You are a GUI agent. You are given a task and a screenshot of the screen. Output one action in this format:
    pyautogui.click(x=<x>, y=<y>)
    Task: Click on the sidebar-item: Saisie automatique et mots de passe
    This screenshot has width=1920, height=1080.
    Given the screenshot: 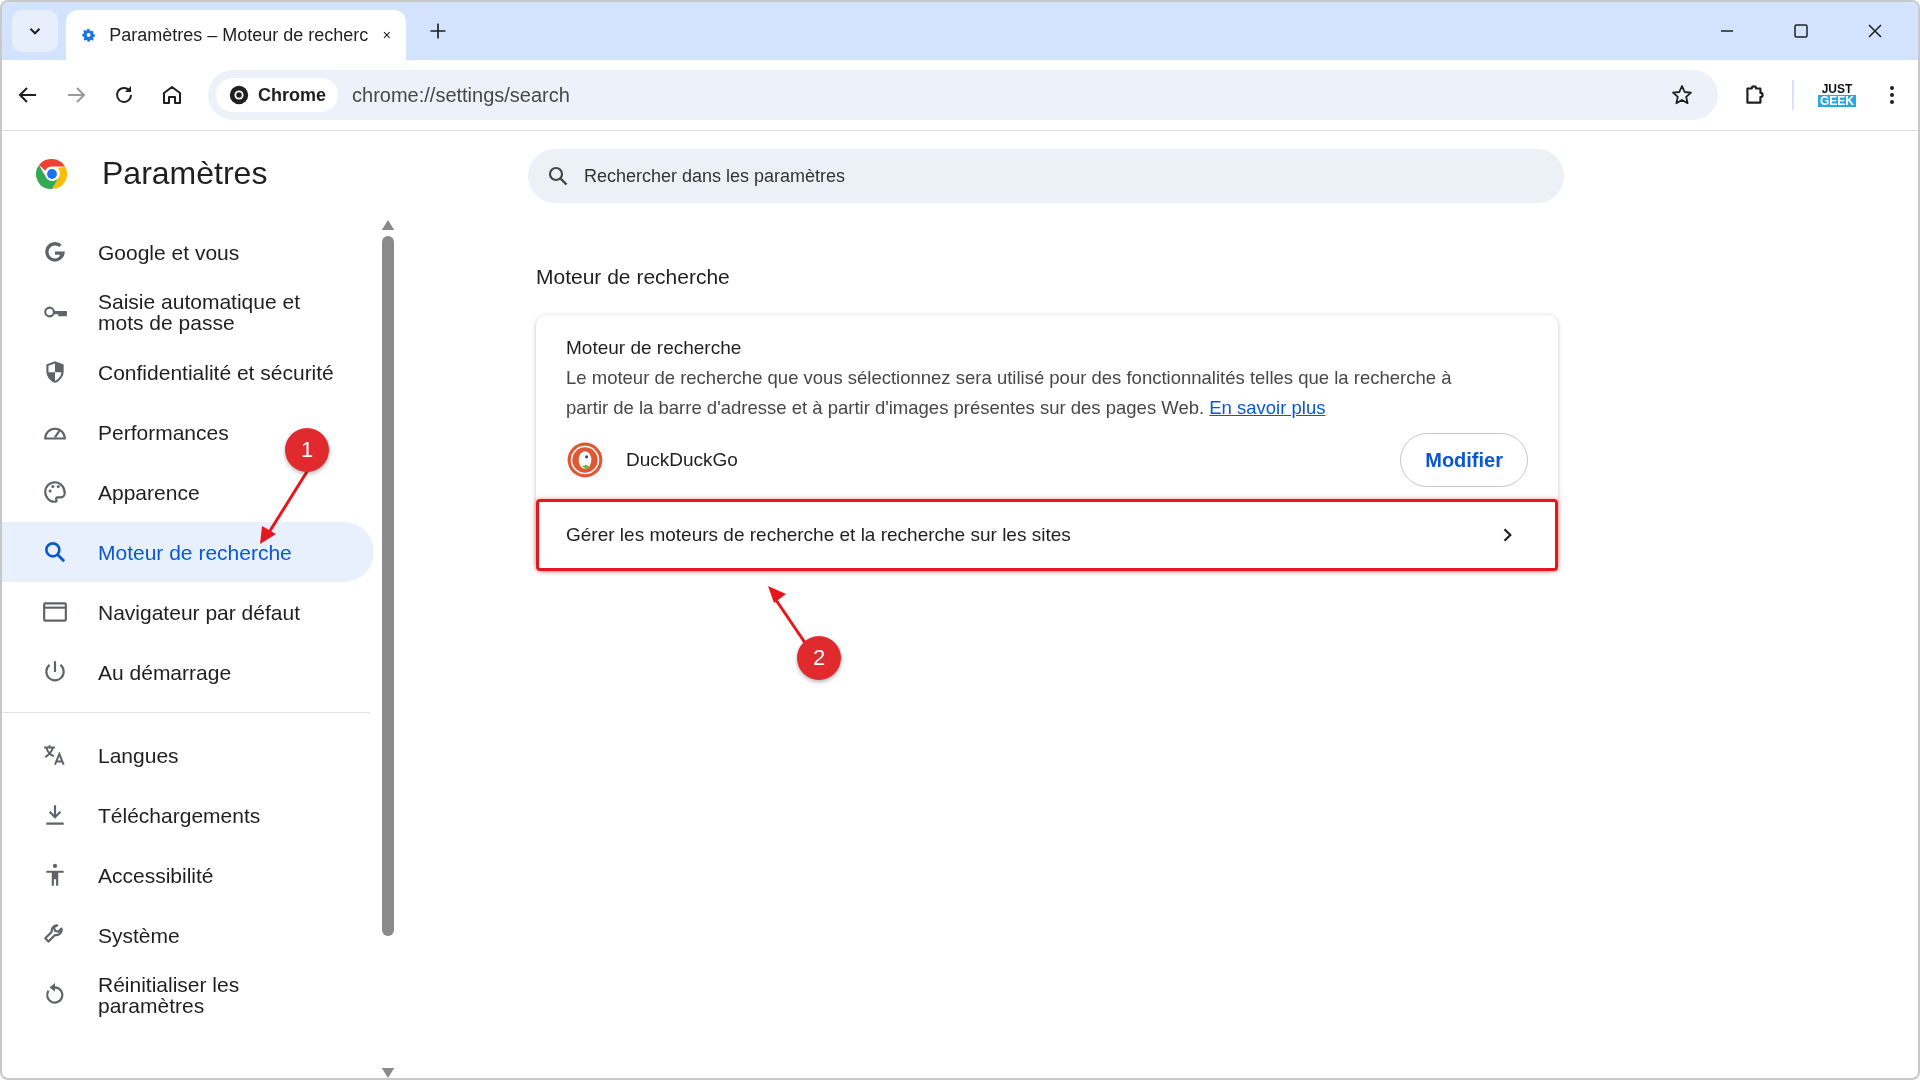 What is the action you would take?
    pyautogui.click(x=180, y=312)
    